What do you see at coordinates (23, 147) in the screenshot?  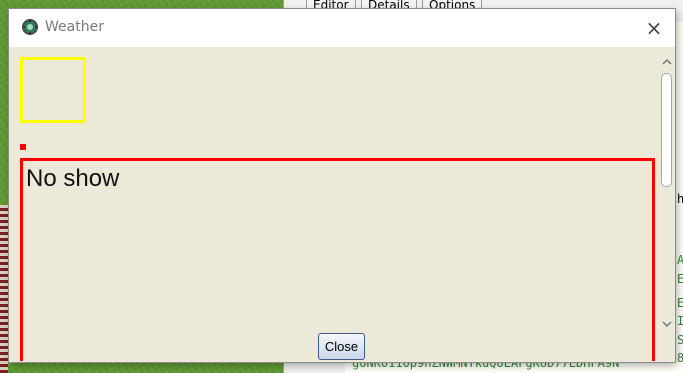 I see `red-marker` at bounding box center [23, 147].